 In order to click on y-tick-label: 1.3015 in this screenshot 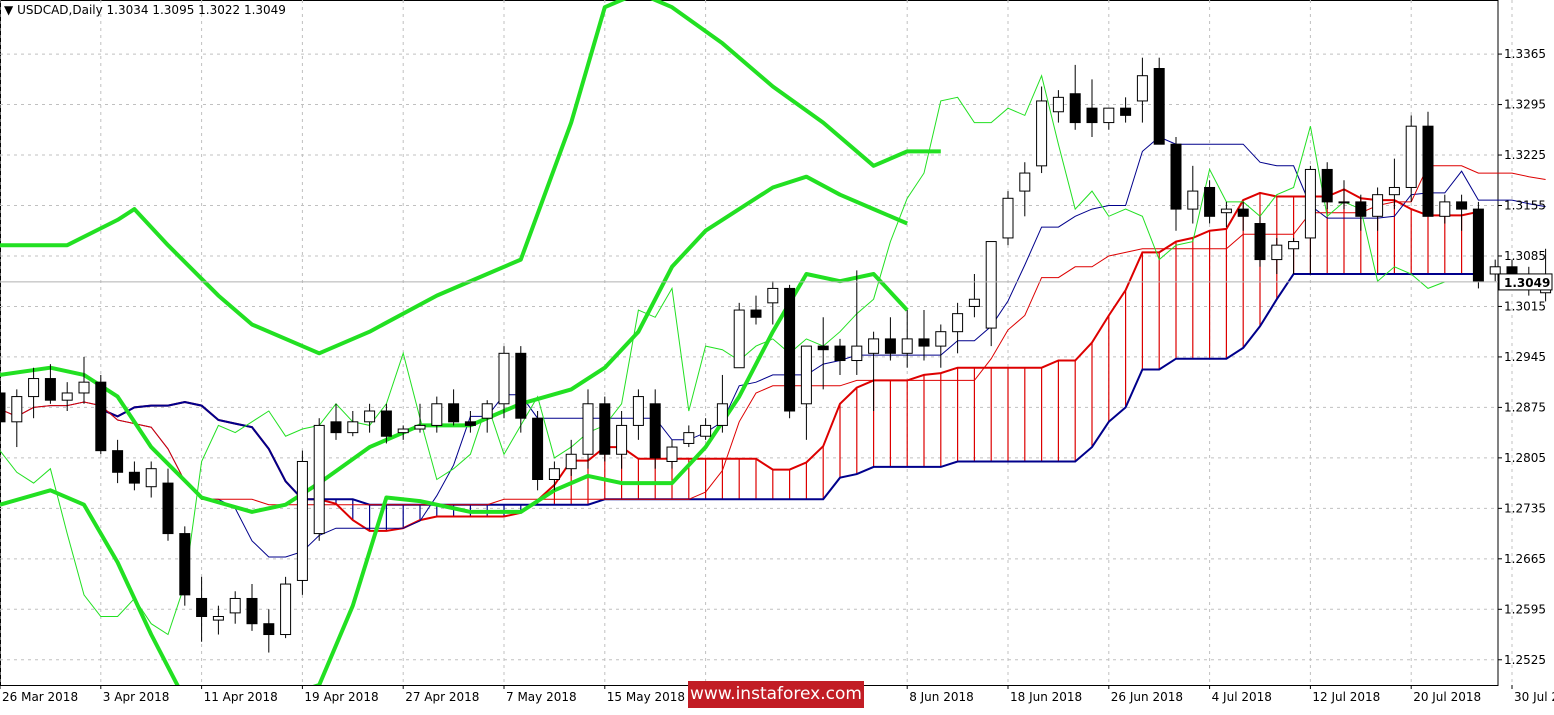, I will do `click(1525, 306)`.